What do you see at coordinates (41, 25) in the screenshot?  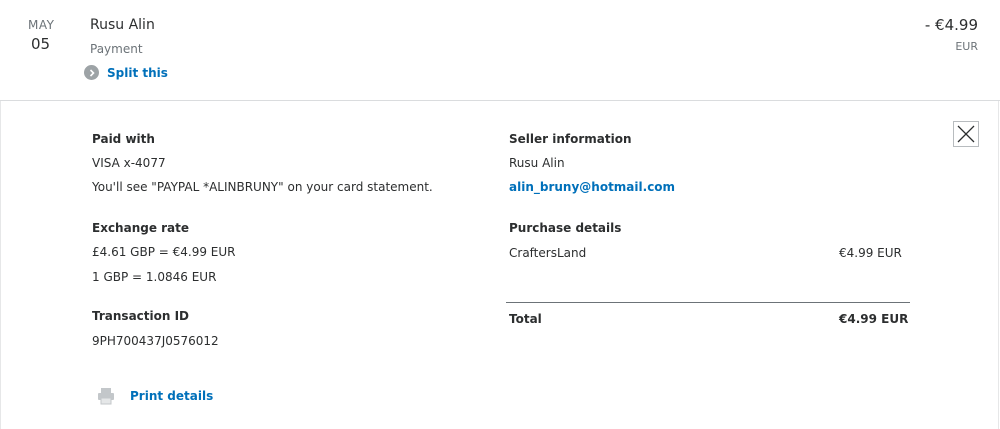 I see `date-month: MAY` at bounding box center [41, 25].